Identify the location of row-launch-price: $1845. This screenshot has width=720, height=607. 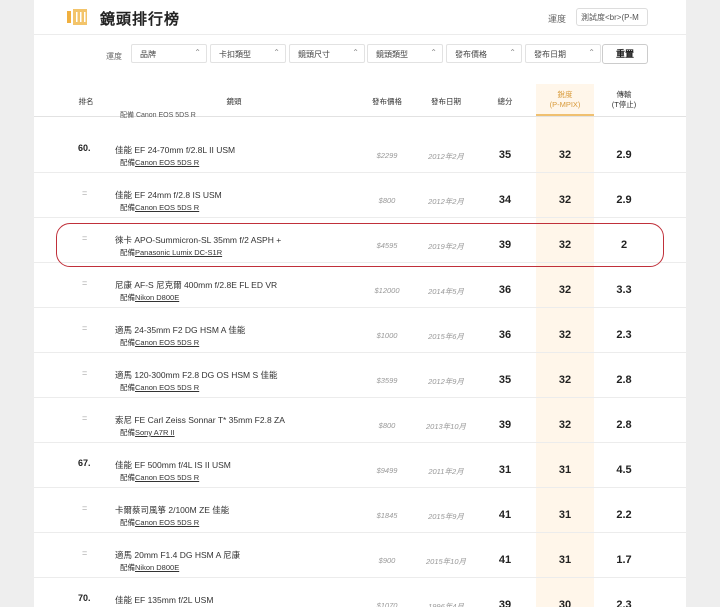
(387, 515).